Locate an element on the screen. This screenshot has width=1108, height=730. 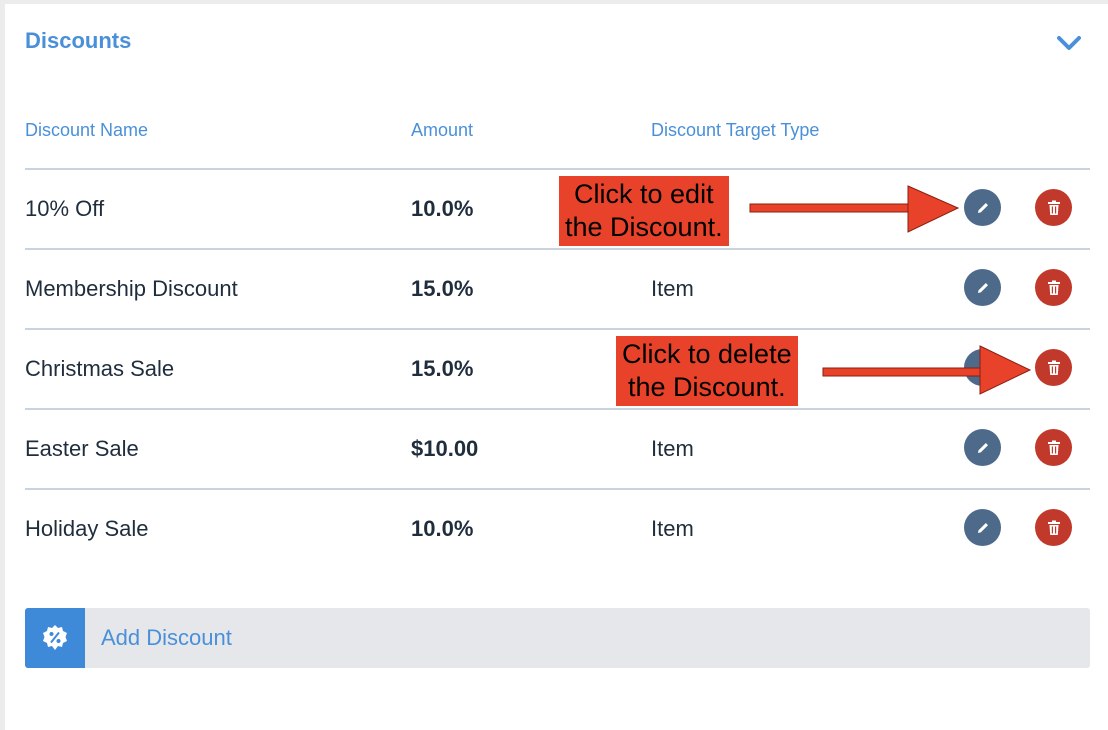
discount-badge-glyph is located at coordinates (55, 637).